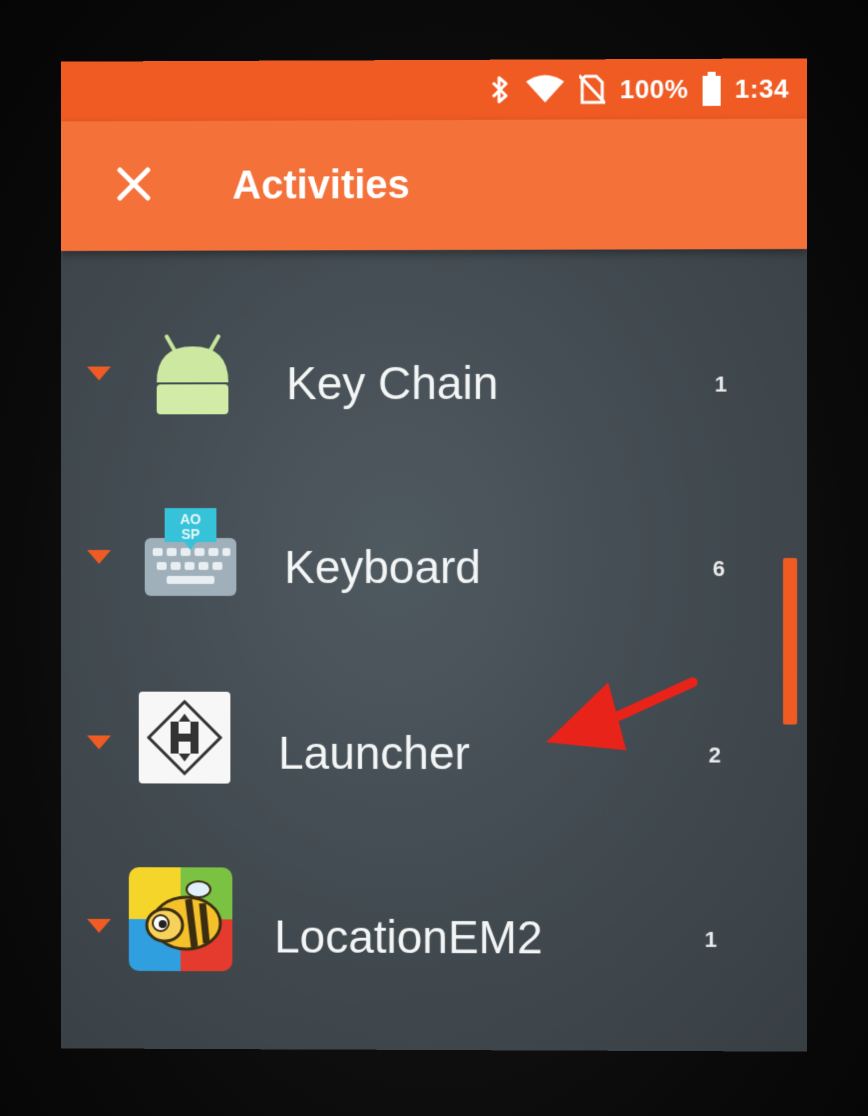 Image resolution: width=868 pixels, height=1116 pixels. What do you see at coordinates (718, 569) in the screenshot?
I see `activity-count: 6` at bounding box center [718, 569].